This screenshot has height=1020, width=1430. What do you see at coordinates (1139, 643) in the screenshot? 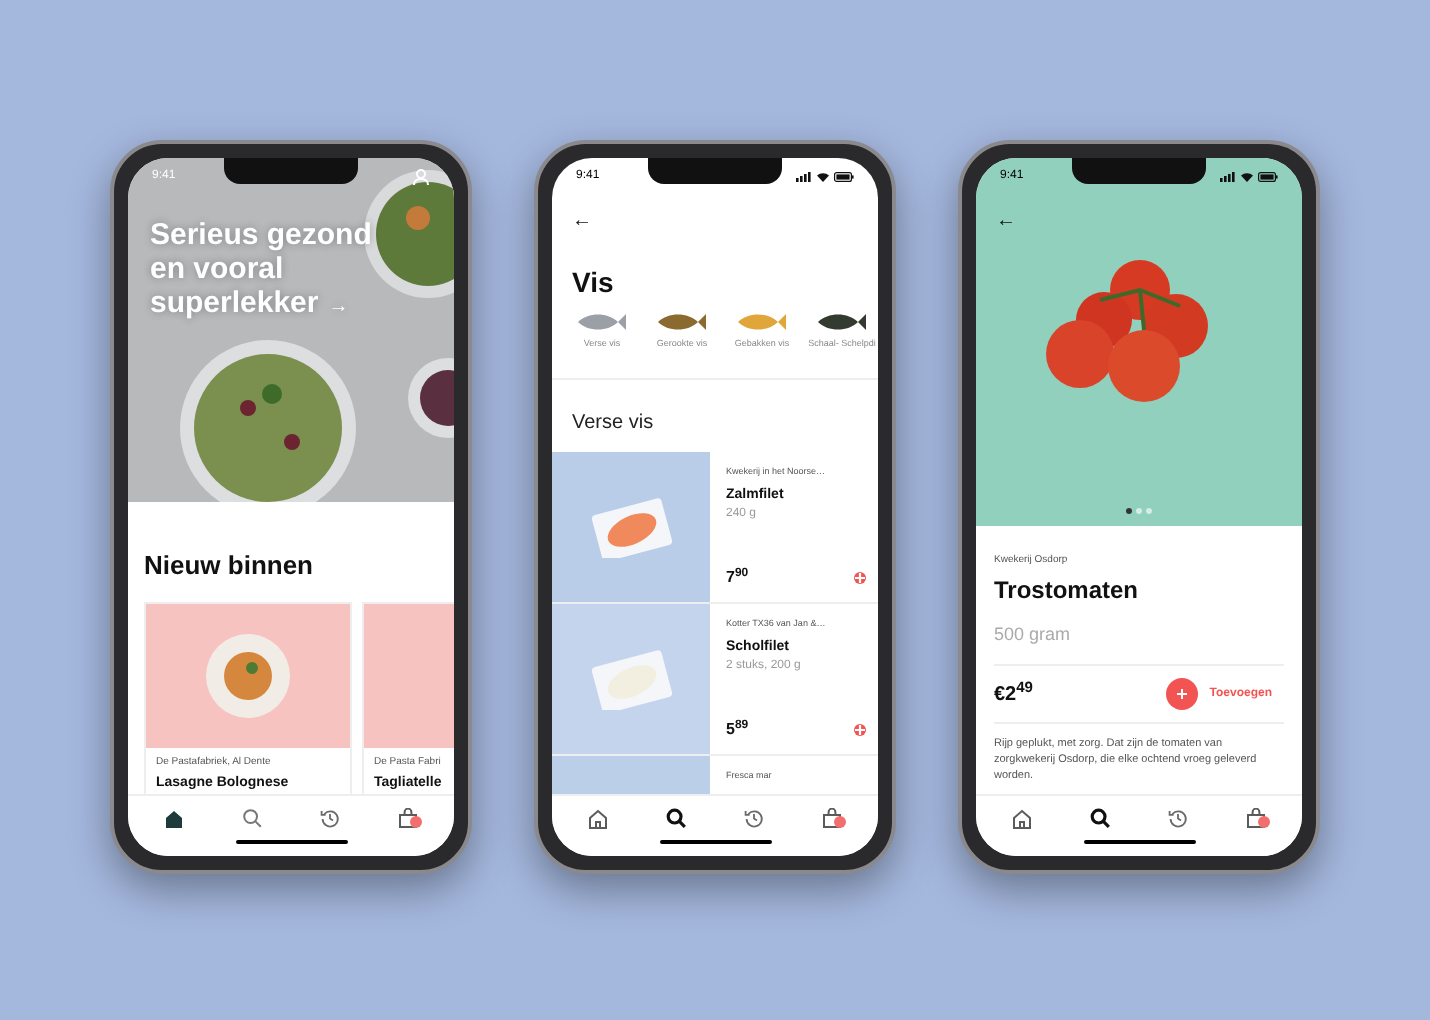
I see `product-amount: 500 gram` at bounding box center [1139, 643].